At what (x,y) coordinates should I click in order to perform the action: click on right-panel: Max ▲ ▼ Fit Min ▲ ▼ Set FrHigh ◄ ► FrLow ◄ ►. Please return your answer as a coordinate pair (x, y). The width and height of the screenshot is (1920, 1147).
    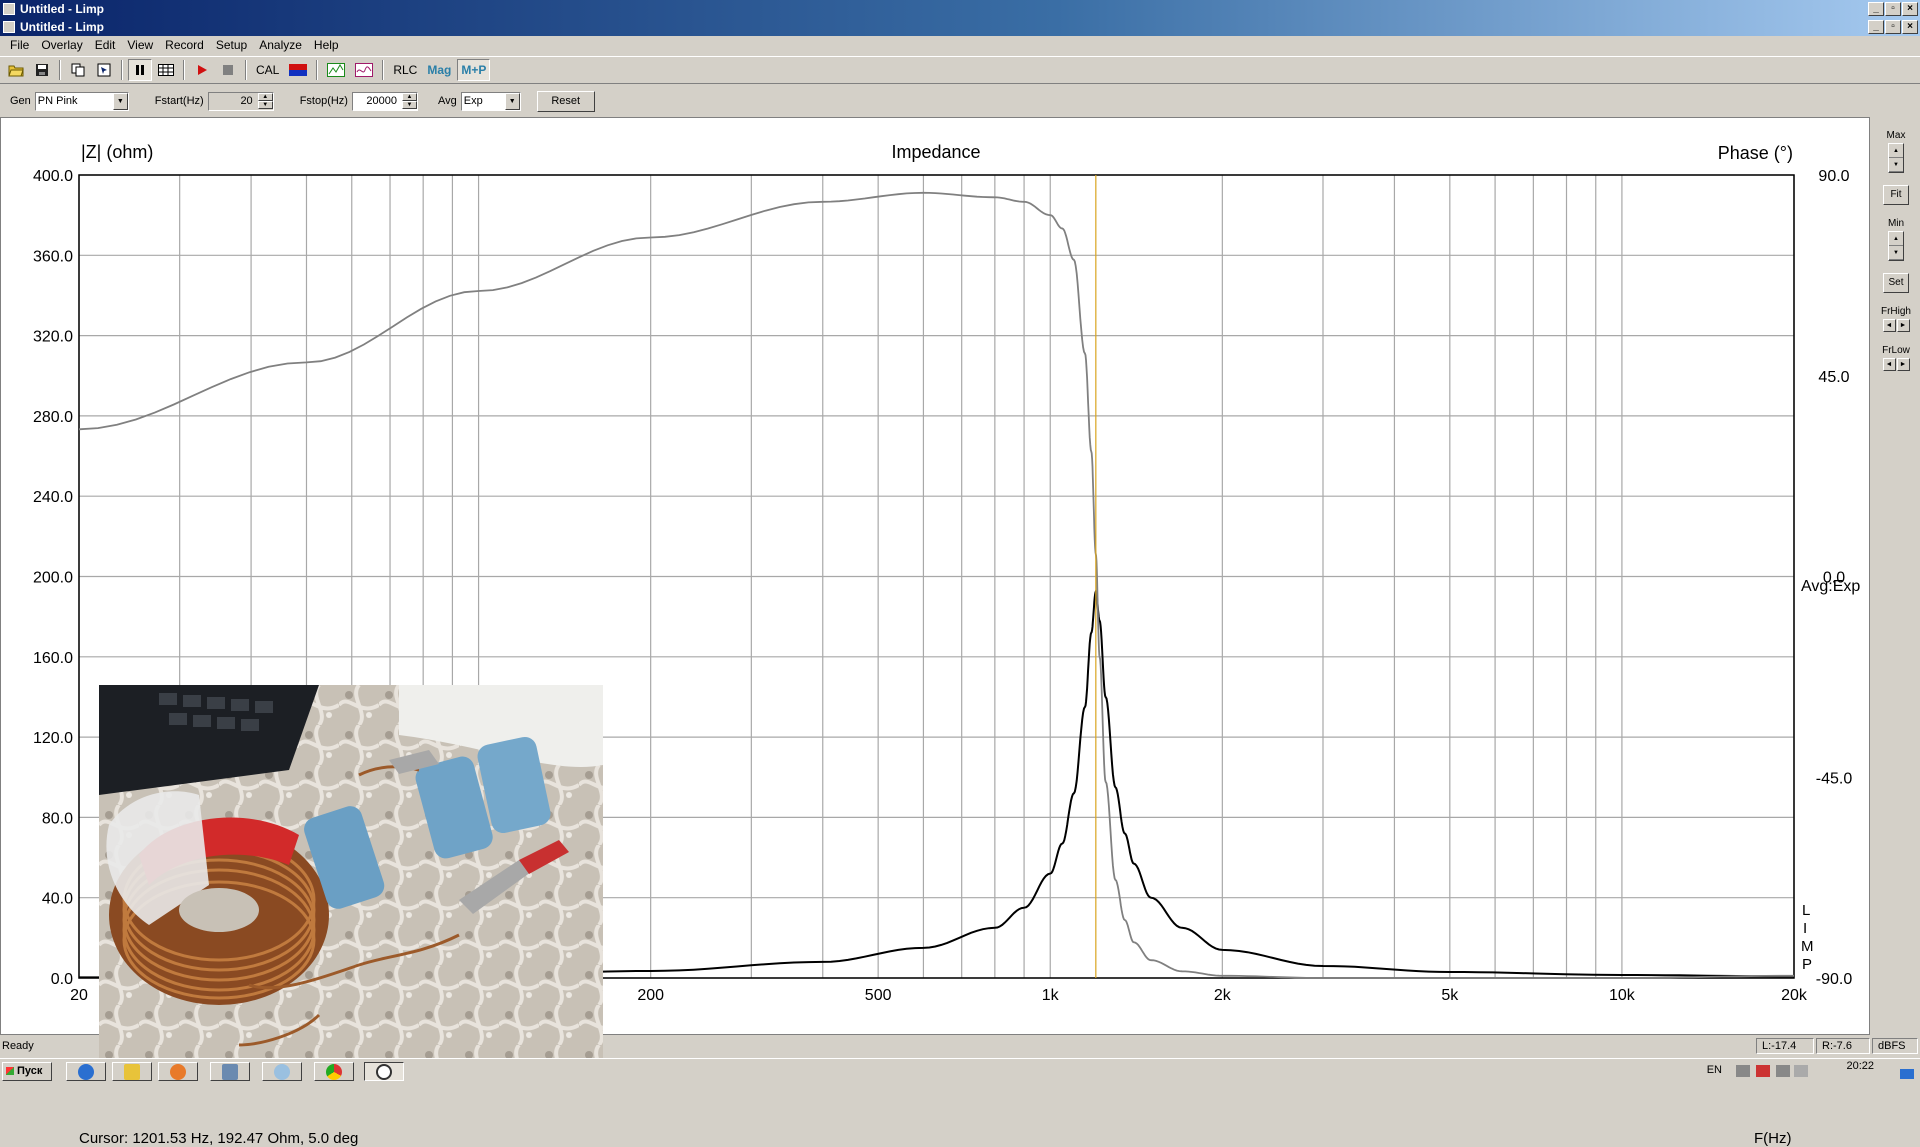
    Looking at the image, I should click on (1896, 576).